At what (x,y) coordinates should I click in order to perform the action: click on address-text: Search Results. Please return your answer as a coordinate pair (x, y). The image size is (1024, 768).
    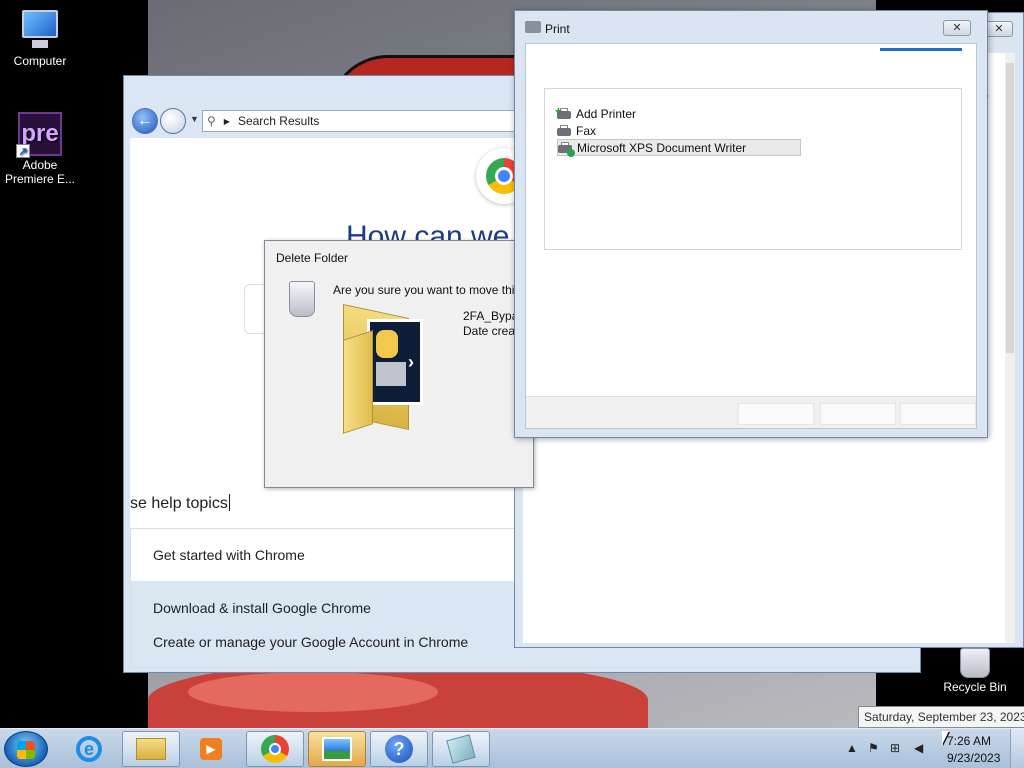
    Looking at the image, I should click on (278, 121).